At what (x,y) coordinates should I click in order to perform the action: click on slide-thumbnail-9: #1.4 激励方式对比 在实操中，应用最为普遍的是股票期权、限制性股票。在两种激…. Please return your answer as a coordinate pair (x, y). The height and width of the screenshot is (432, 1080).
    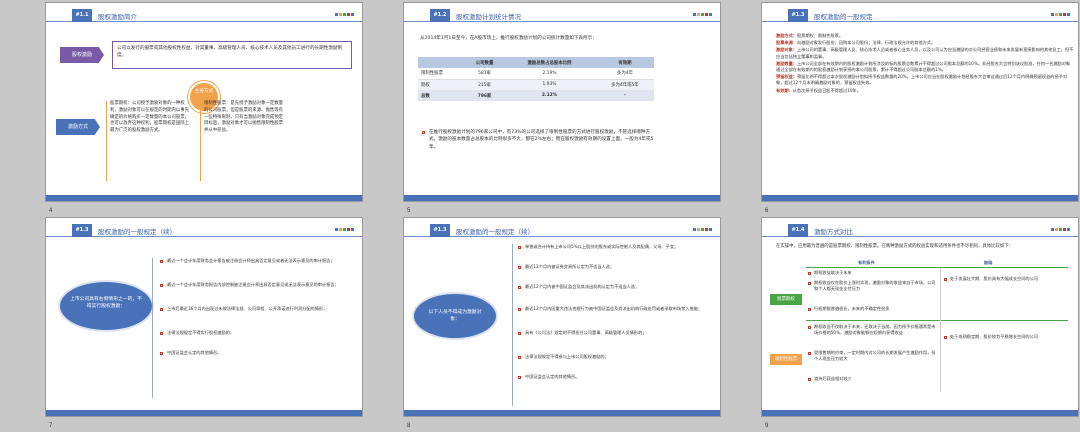
    Looking at the image, I should click on (920, 317).